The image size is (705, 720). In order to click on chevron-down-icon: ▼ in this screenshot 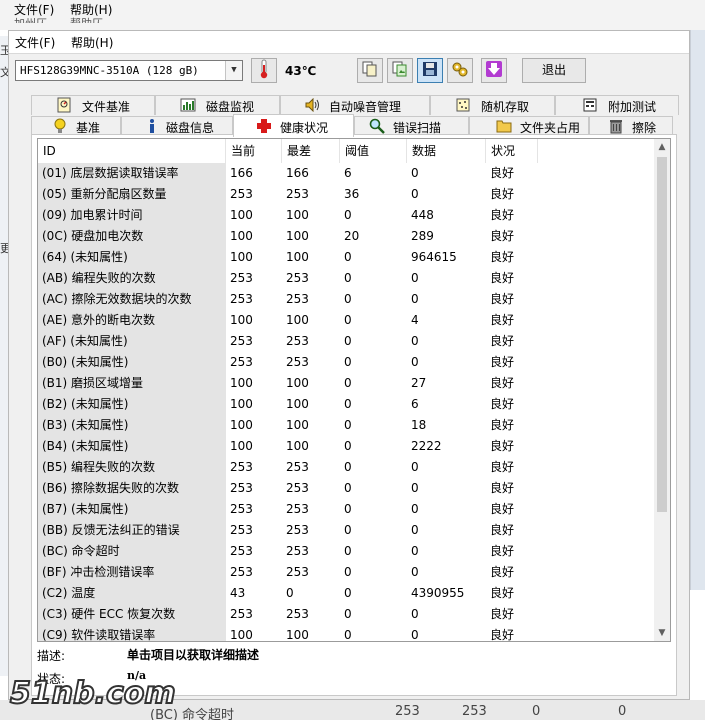, I will do `click(233, 70)`.